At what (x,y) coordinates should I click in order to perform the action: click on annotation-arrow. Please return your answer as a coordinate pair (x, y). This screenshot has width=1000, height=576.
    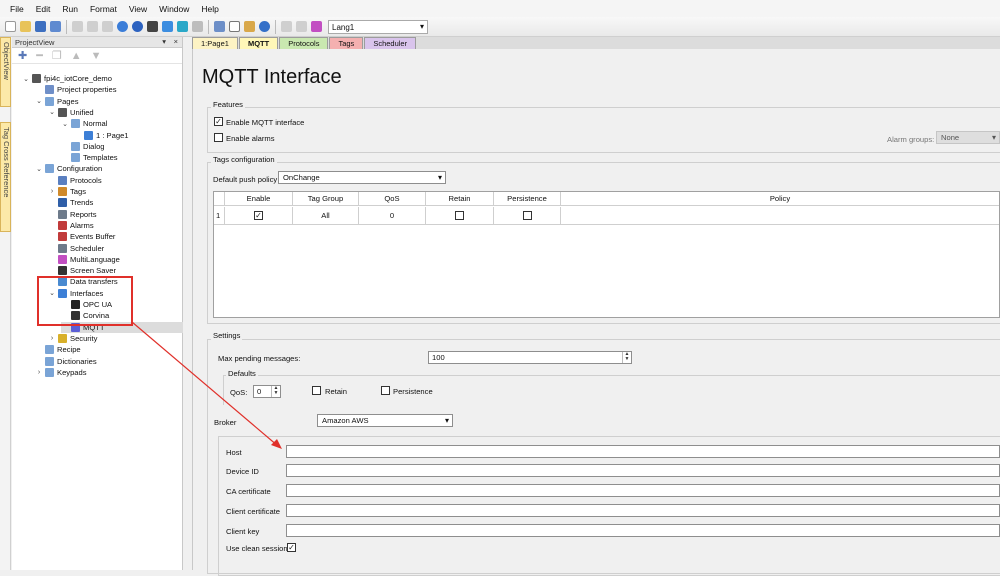
    Looking at the image, I should click on (206, 385).